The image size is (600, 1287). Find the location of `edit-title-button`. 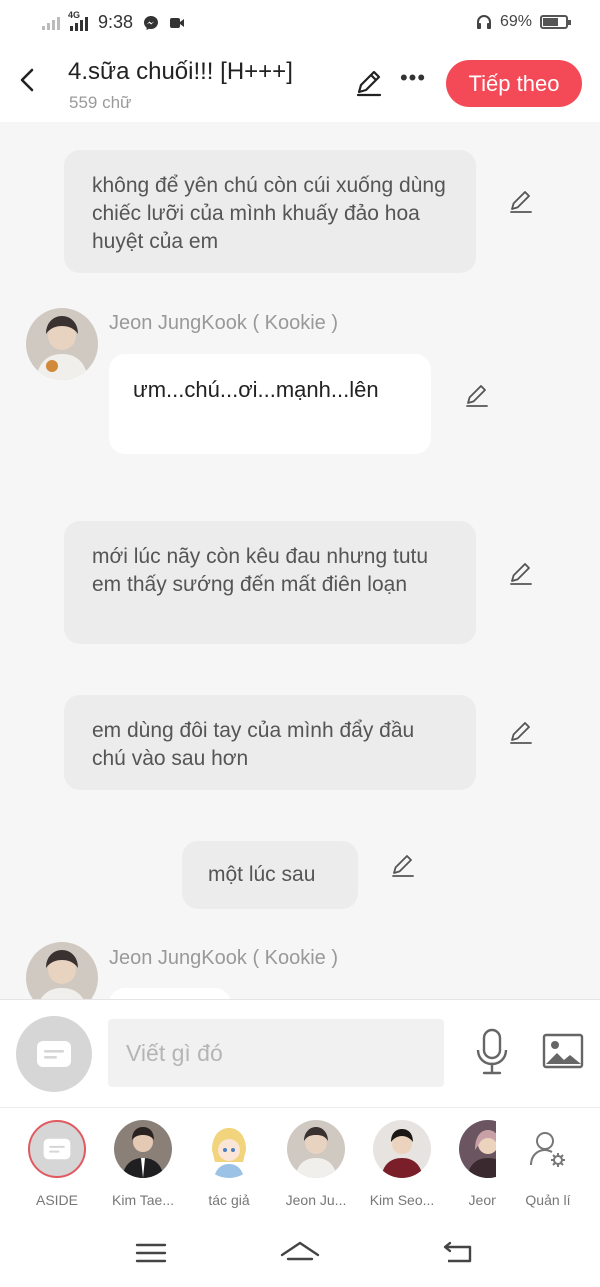

edit-title-button is located at coordinates (369, 83).